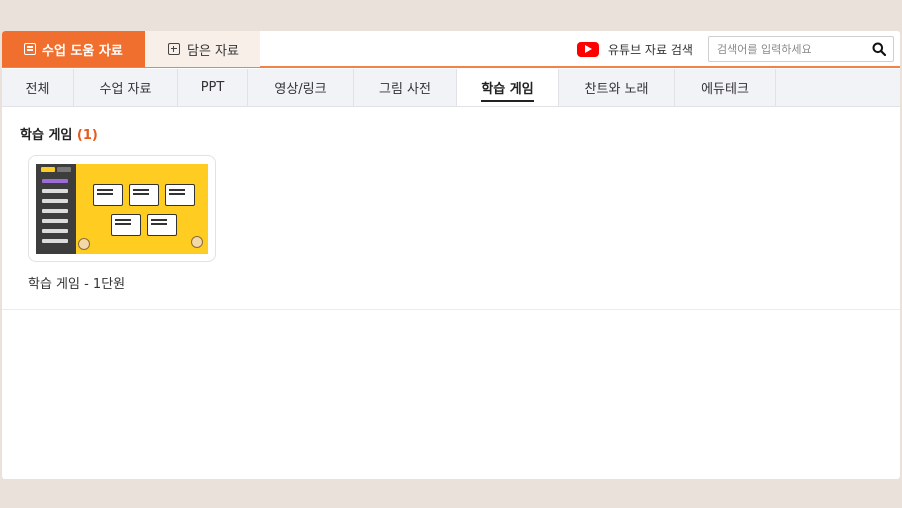  I want to click on section-title-text: 학습 게임, so click(46, 135).